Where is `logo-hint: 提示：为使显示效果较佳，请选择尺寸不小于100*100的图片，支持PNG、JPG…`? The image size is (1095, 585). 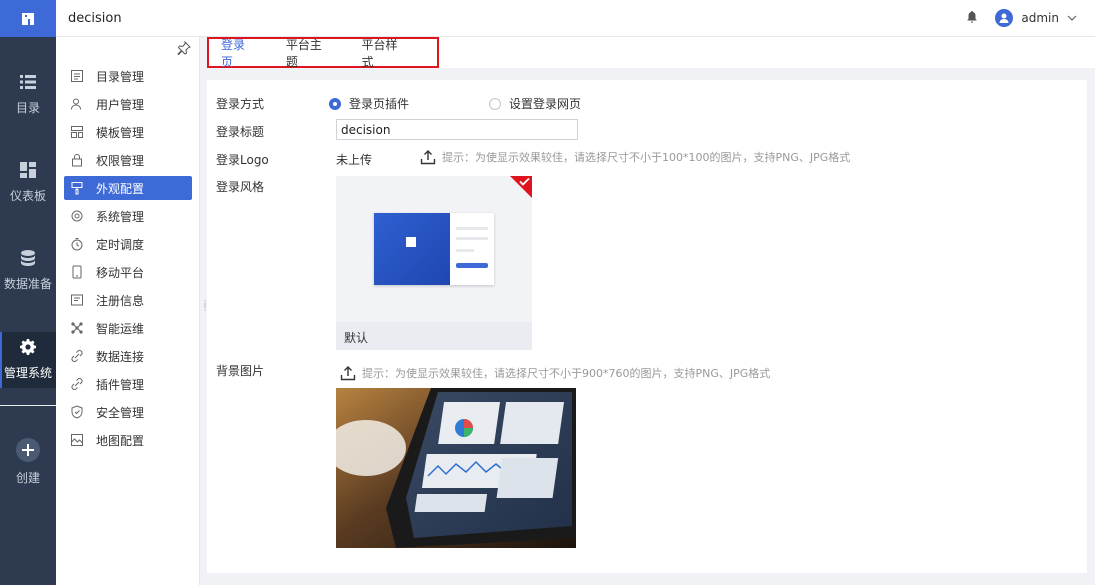
logo-hint: 提示：为使显示效果较佳，请选择尺寸不小于100*100的图片，支持PNG、JPG… is located at coordinates (646, 157).